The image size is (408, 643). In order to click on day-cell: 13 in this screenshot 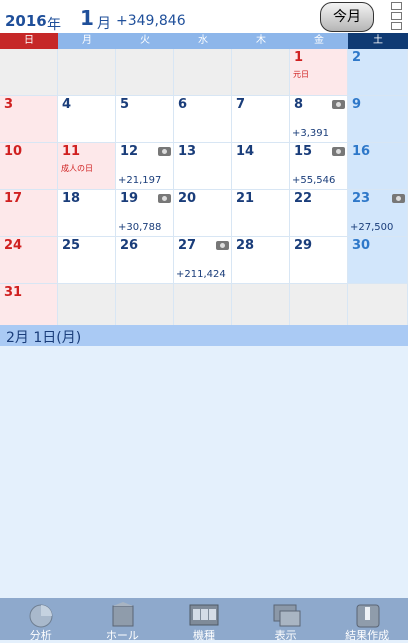, I will do `click(203, 166)`.